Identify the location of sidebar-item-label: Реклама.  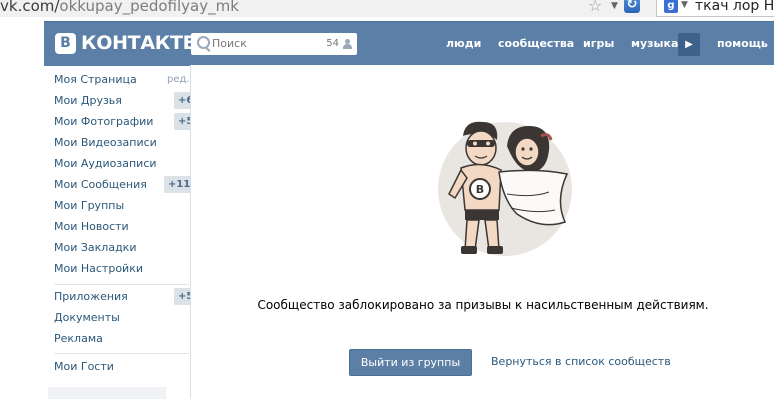
(78, 338).